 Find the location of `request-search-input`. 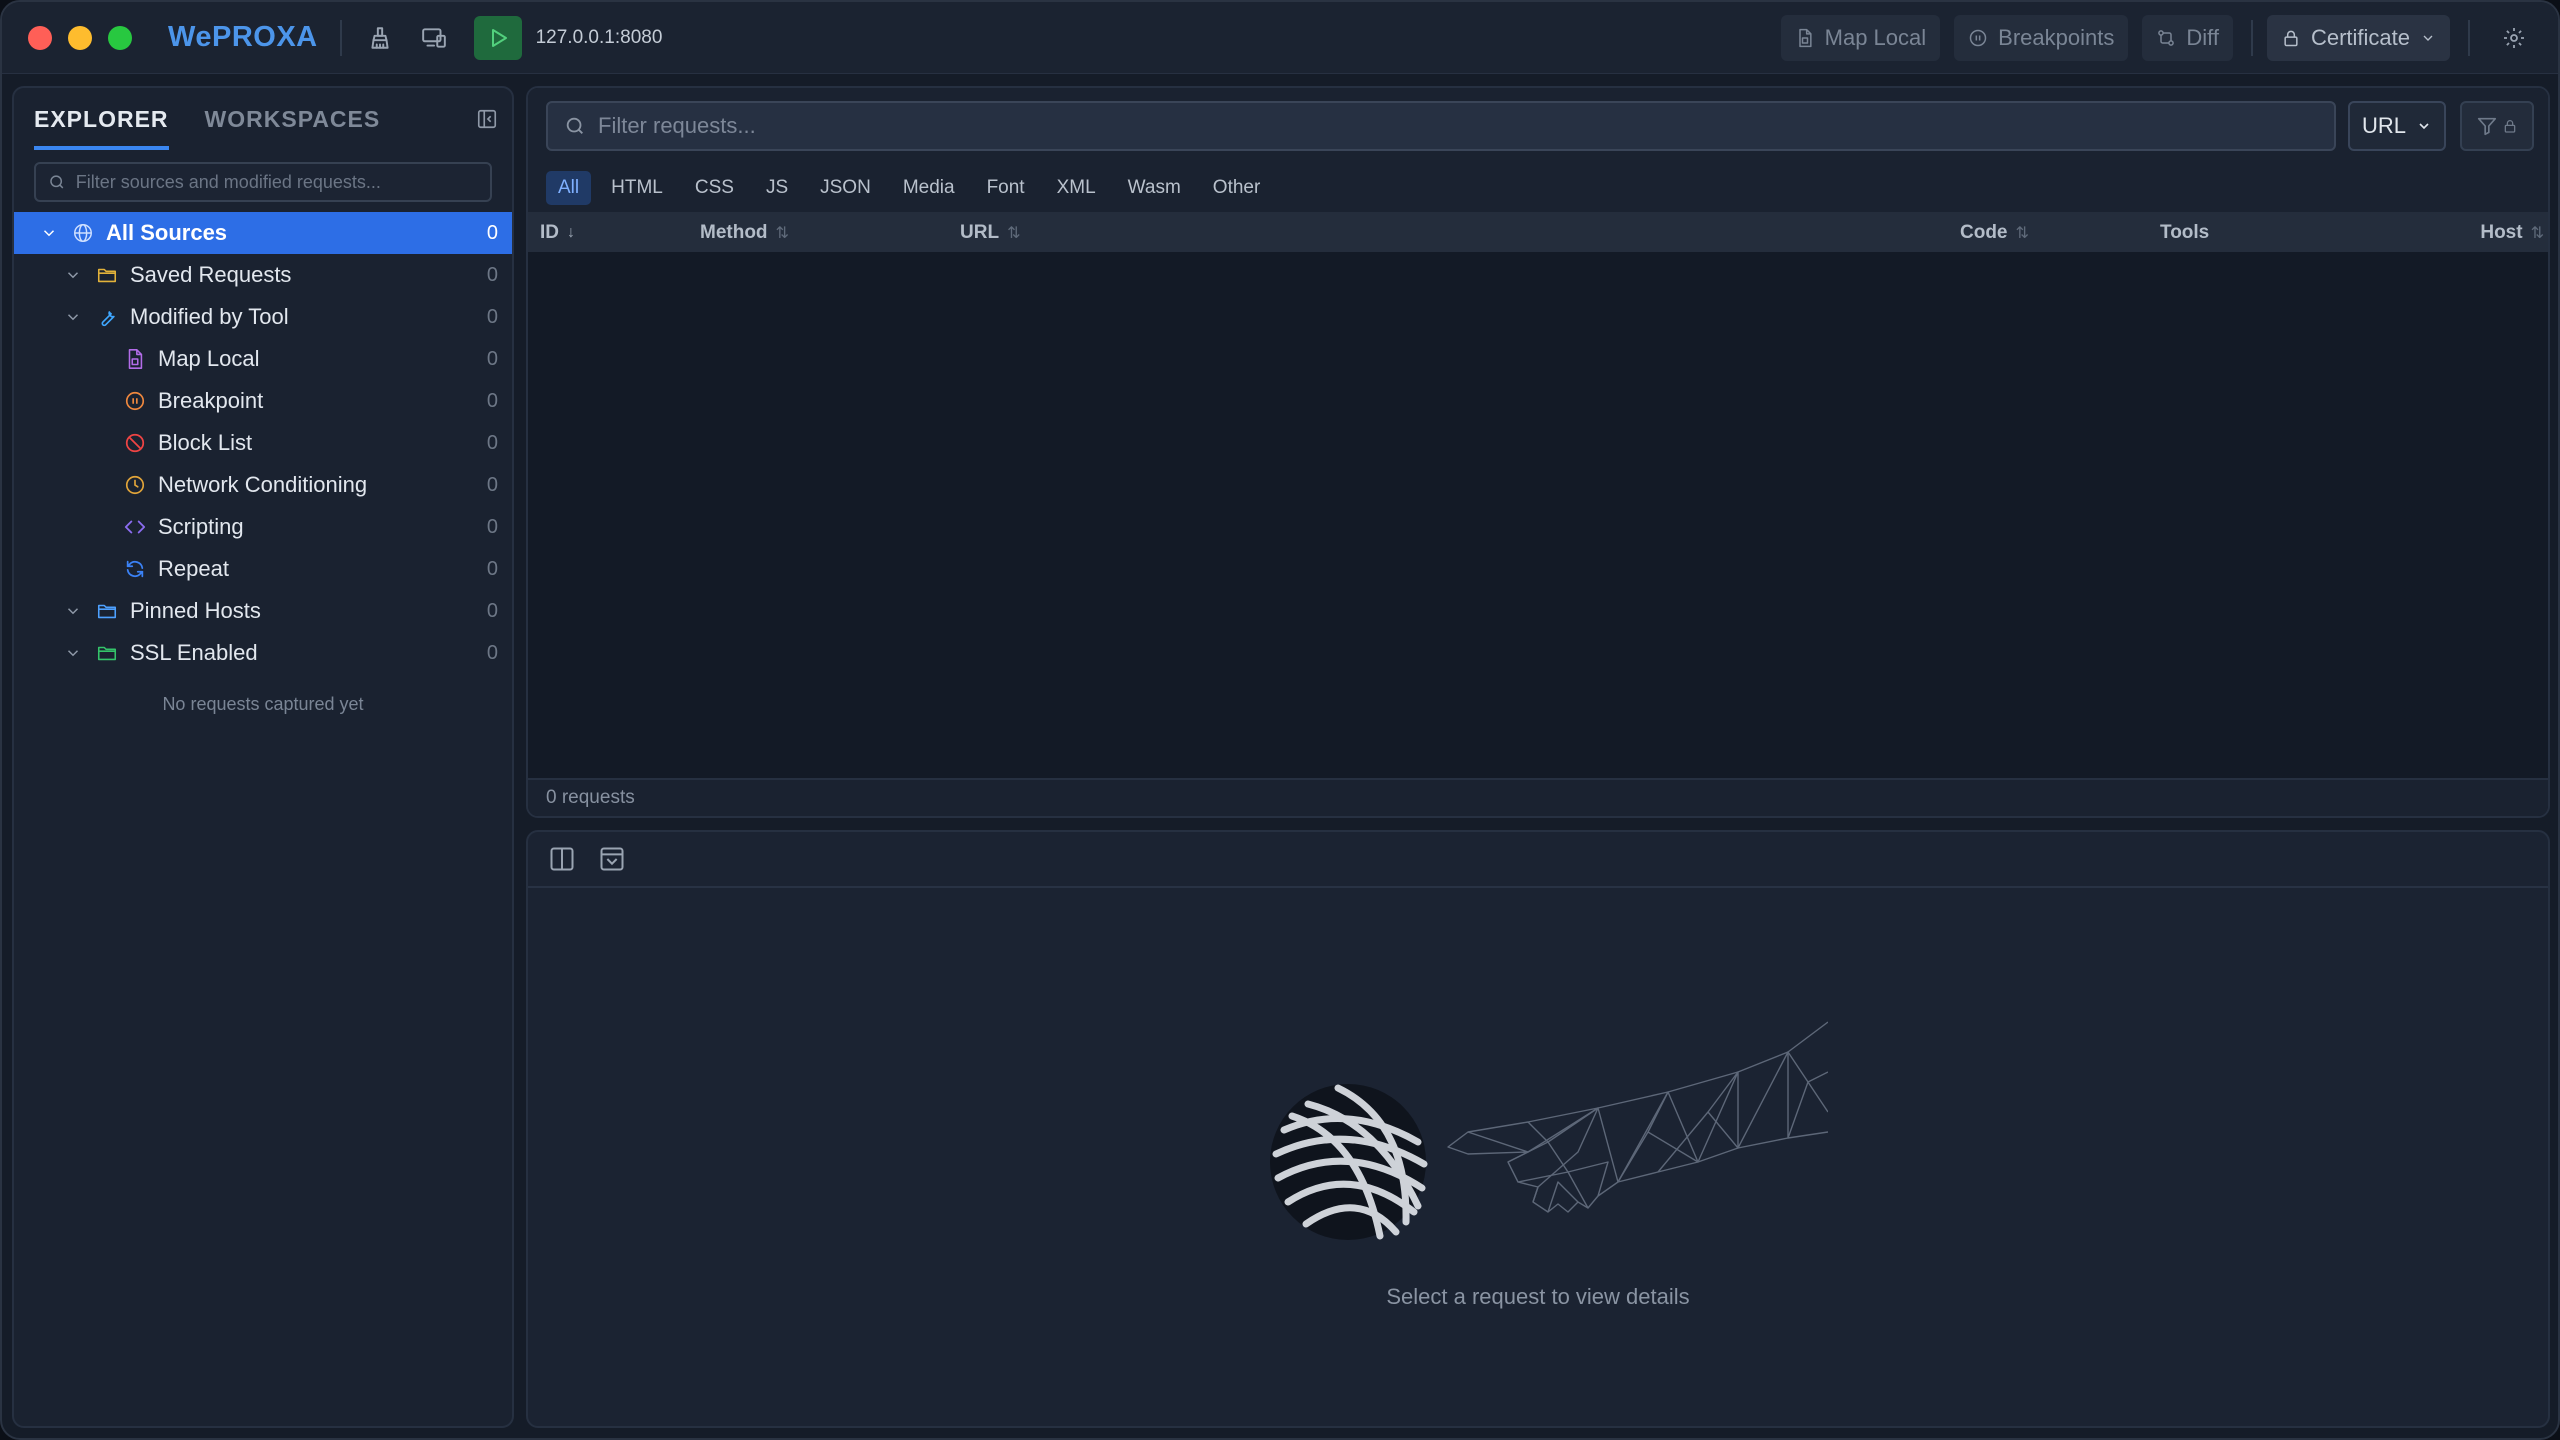

request-search-input is located at coordinates (1348, 126).